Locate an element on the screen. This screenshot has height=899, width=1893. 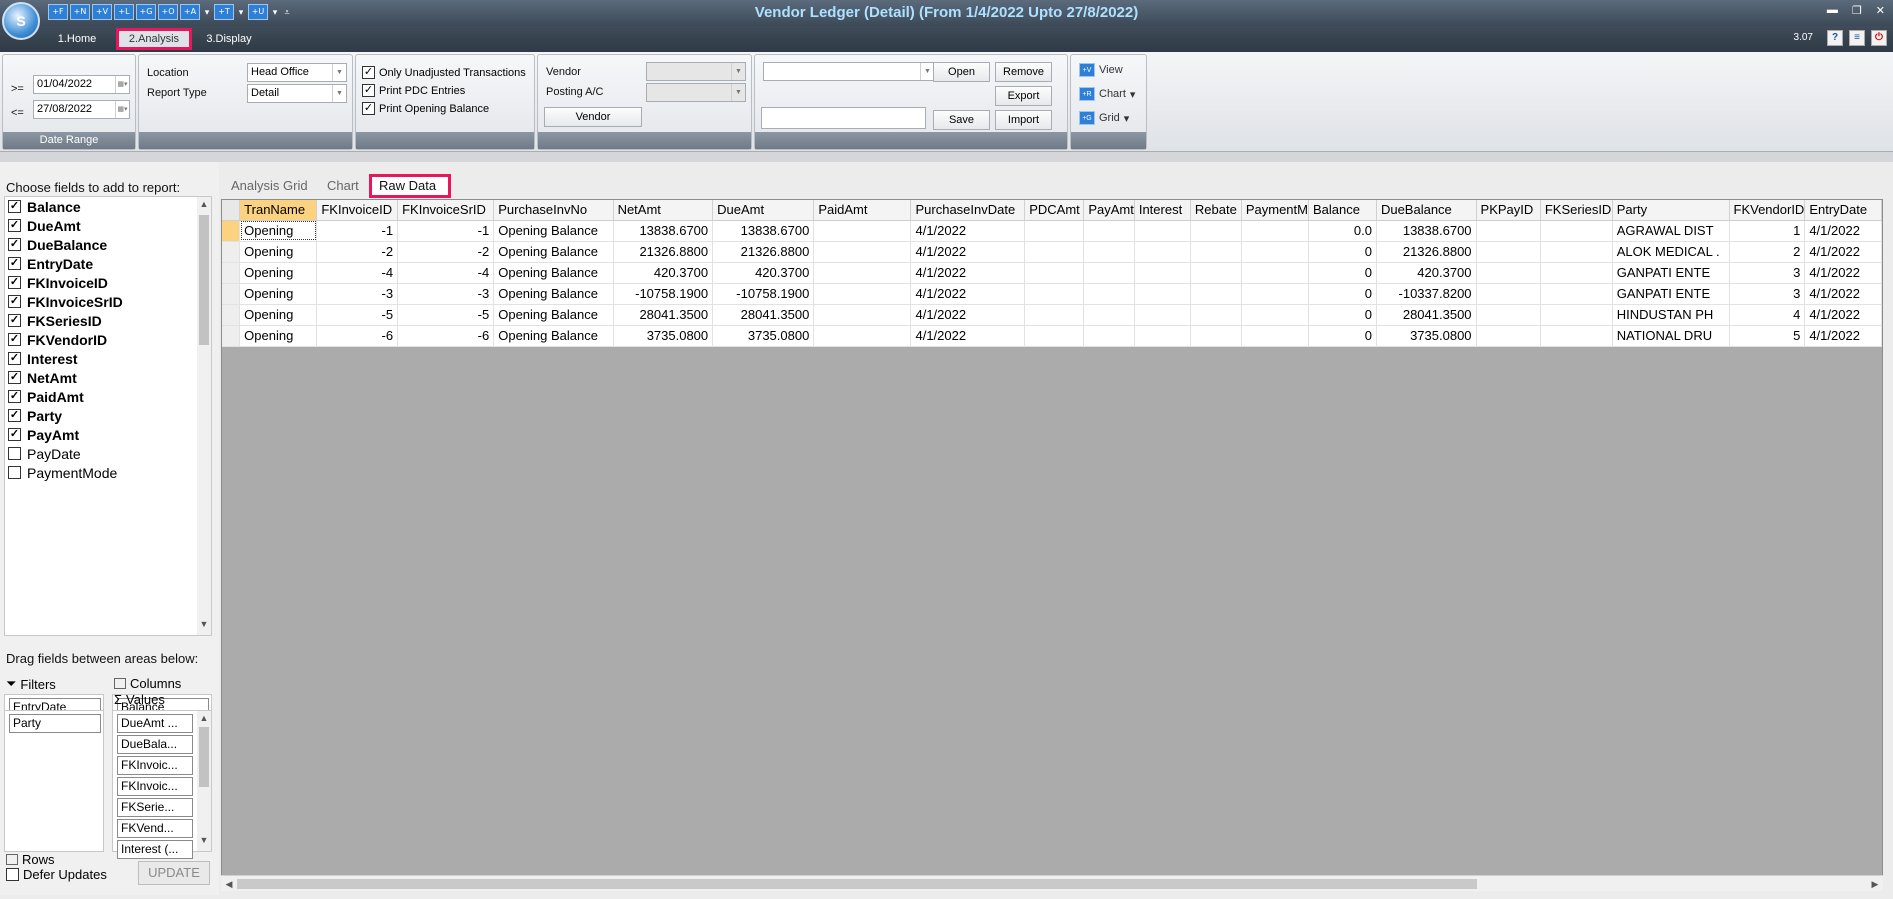
field-list-item: PaymentMode is located at coordinates (108, 472).